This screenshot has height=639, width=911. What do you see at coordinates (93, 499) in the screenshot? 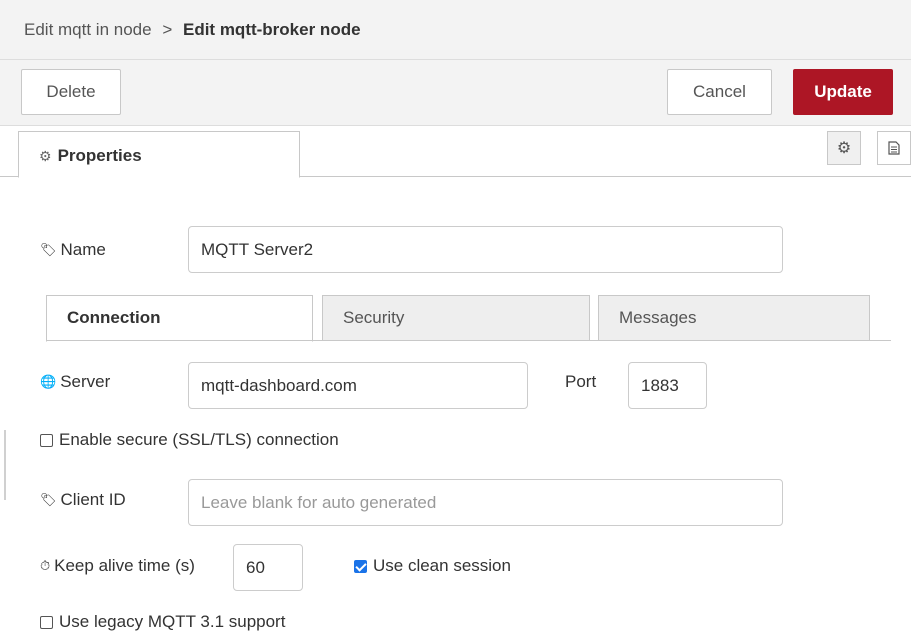
I see `client-id-label-text: Client ID` at bounding box center [93, 499].